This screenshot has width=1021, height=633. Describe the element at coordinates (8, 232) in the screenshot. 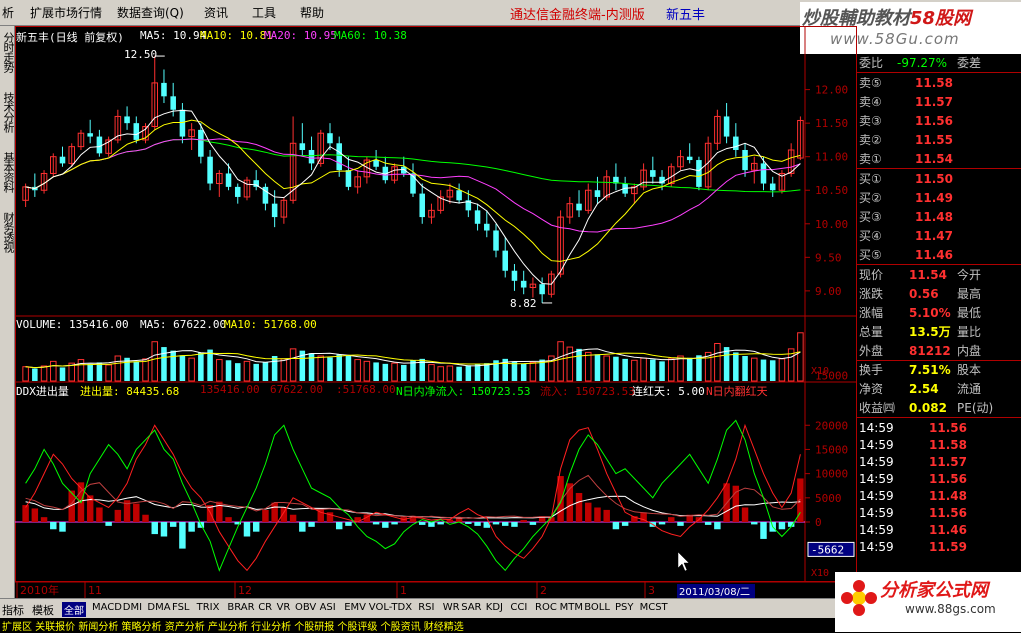

I see `tab-financials: 财务透视` at that location.